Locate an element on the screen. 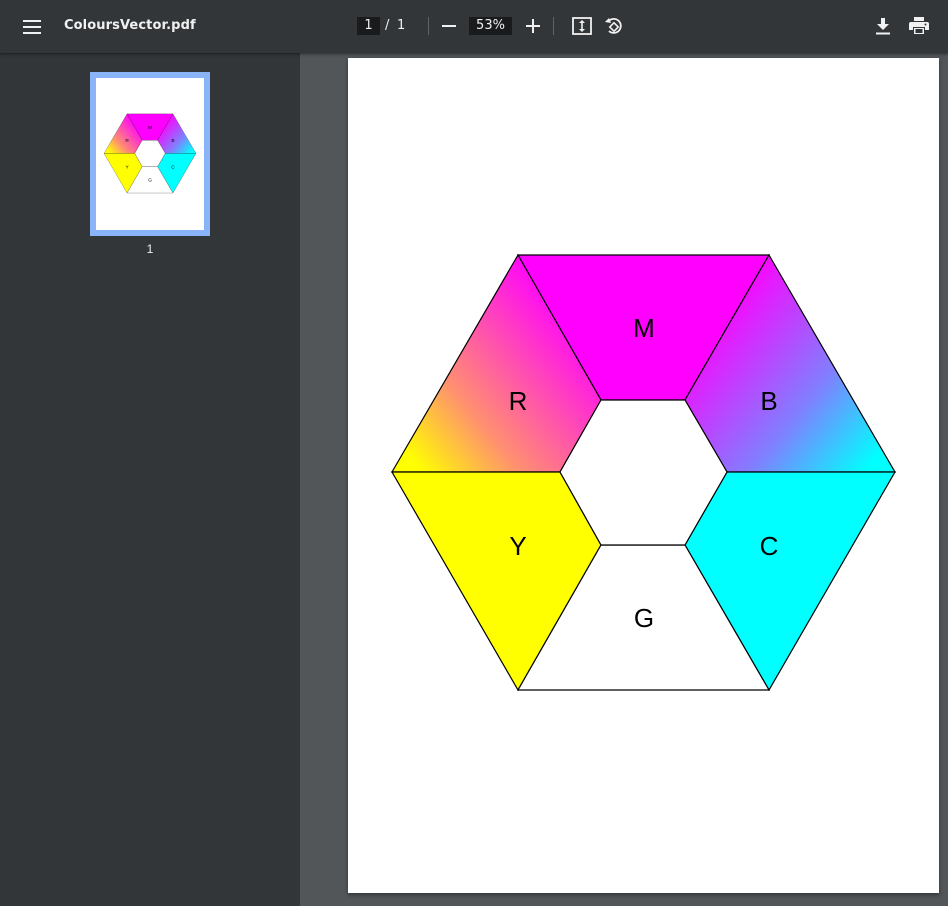 The width and height of the screenshot is (948, 906). fit-page-icon is located at coordinates (582, 26).